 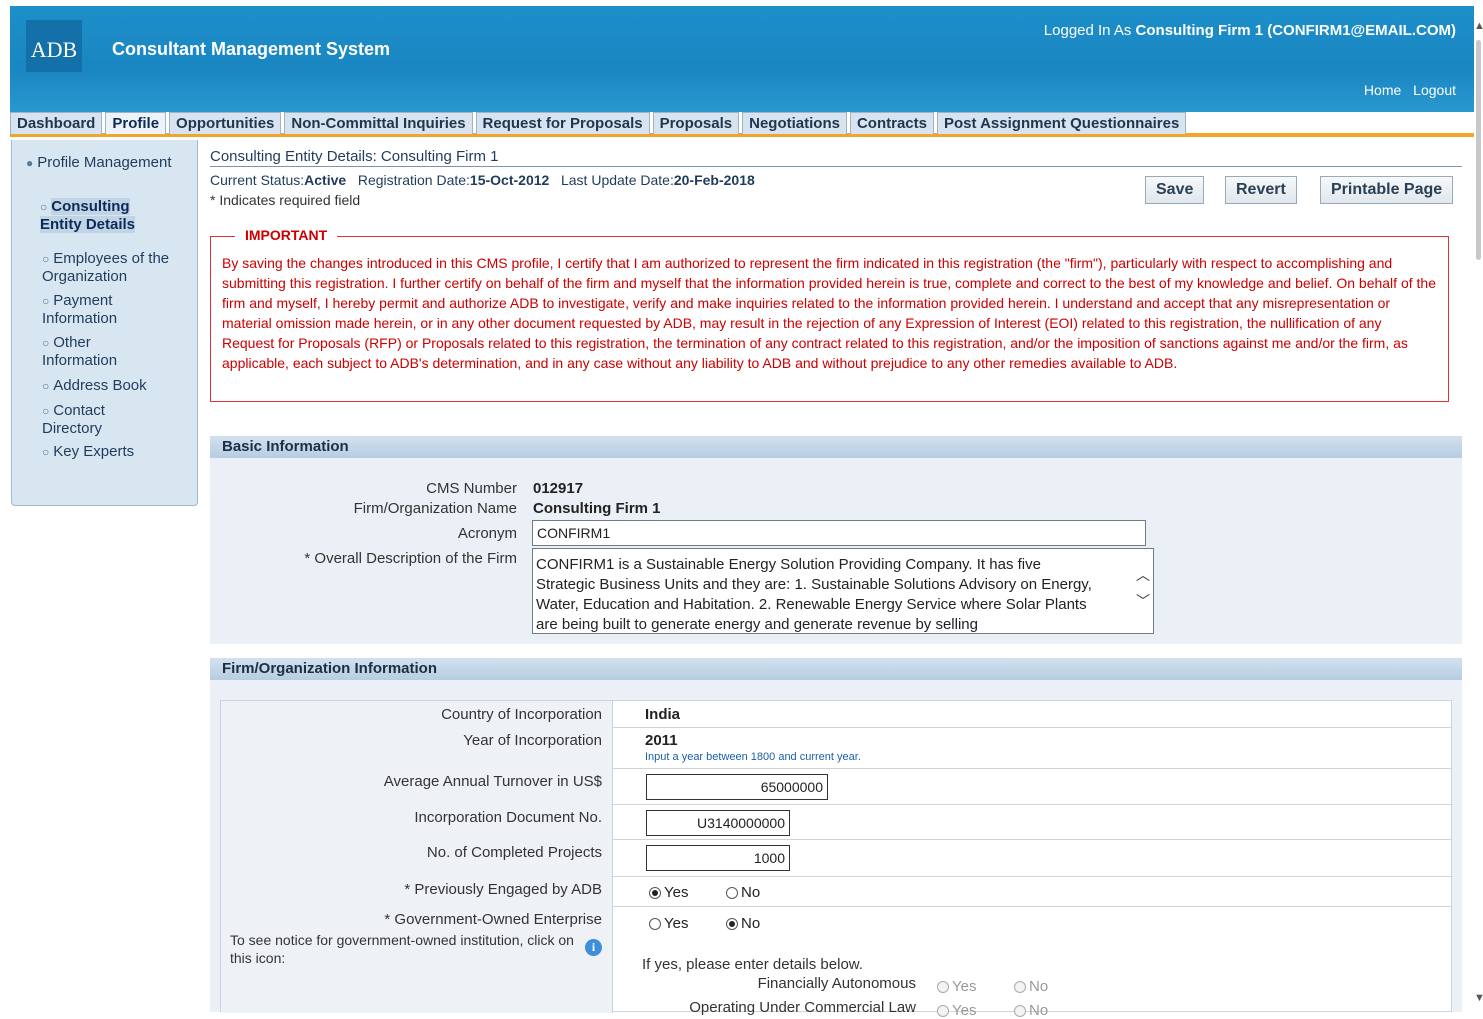 What do you see at coordinates (1434, 90) in the screenshot?
I see `logout-link: Logout` at bounding box center [1434, 90].